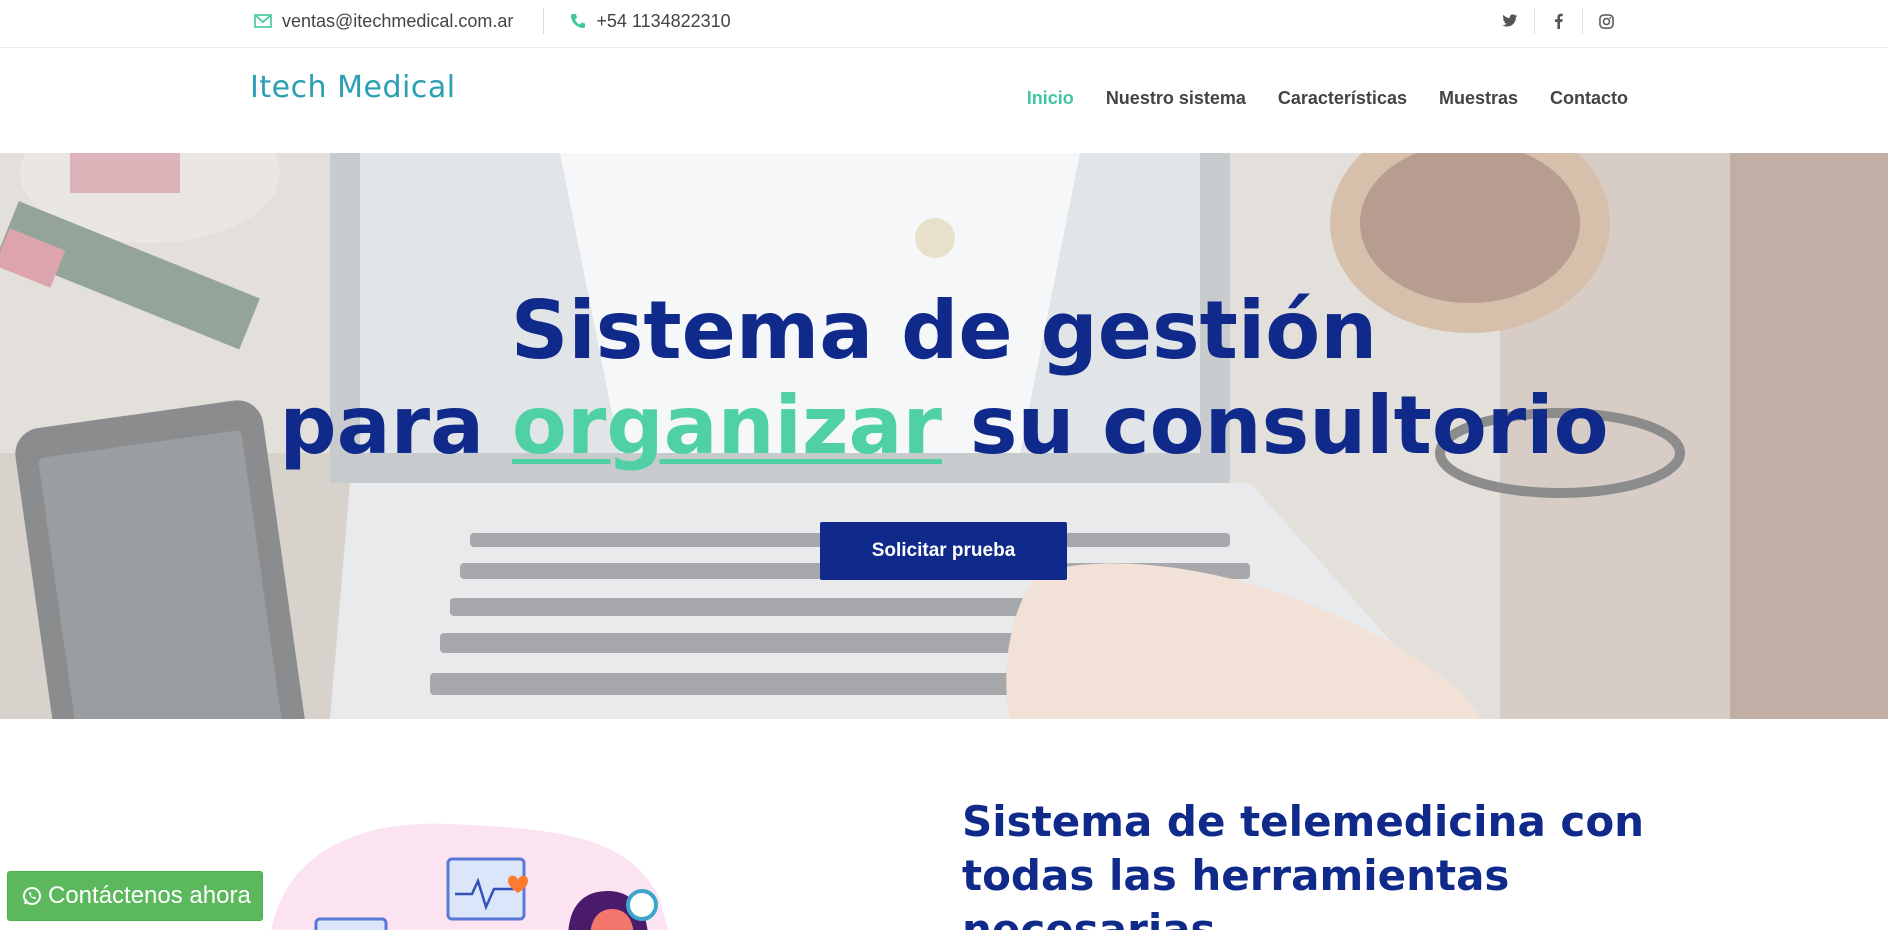  I want to click on phone-link: +54 1134822310, so click(650, 21).